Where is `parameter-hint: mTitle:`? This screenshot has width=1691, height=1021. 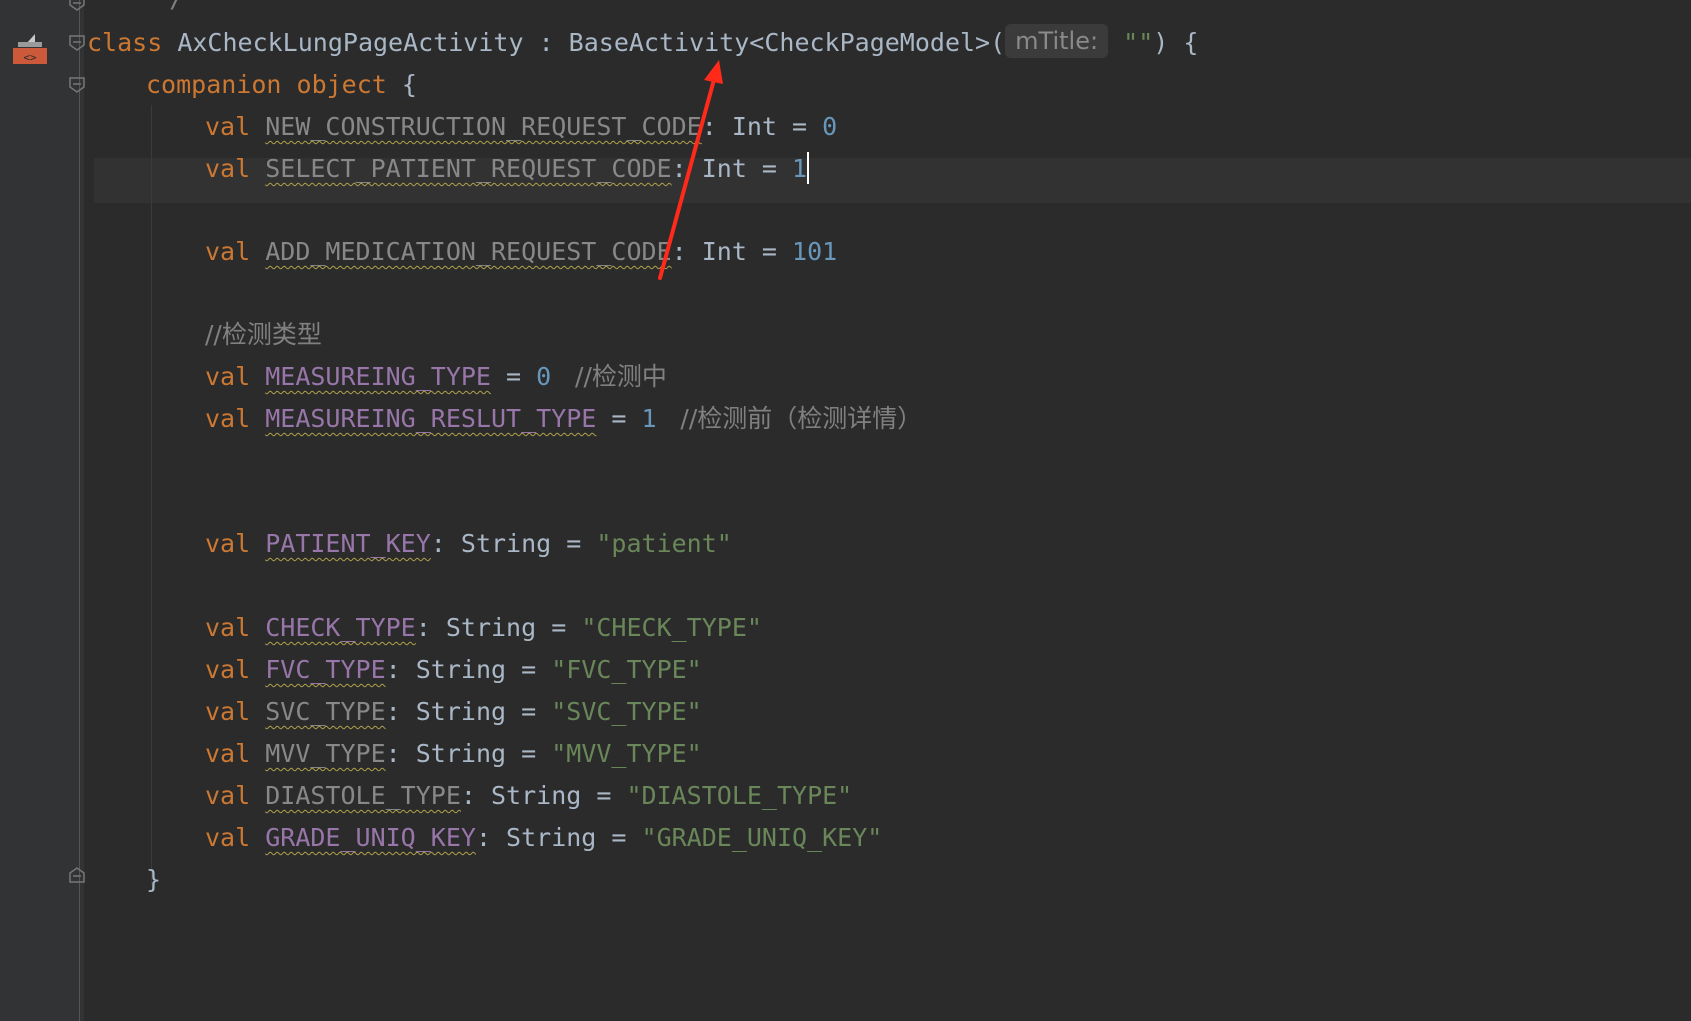
parameter-hint: mTitle: is located at coordinates (1057, 41).